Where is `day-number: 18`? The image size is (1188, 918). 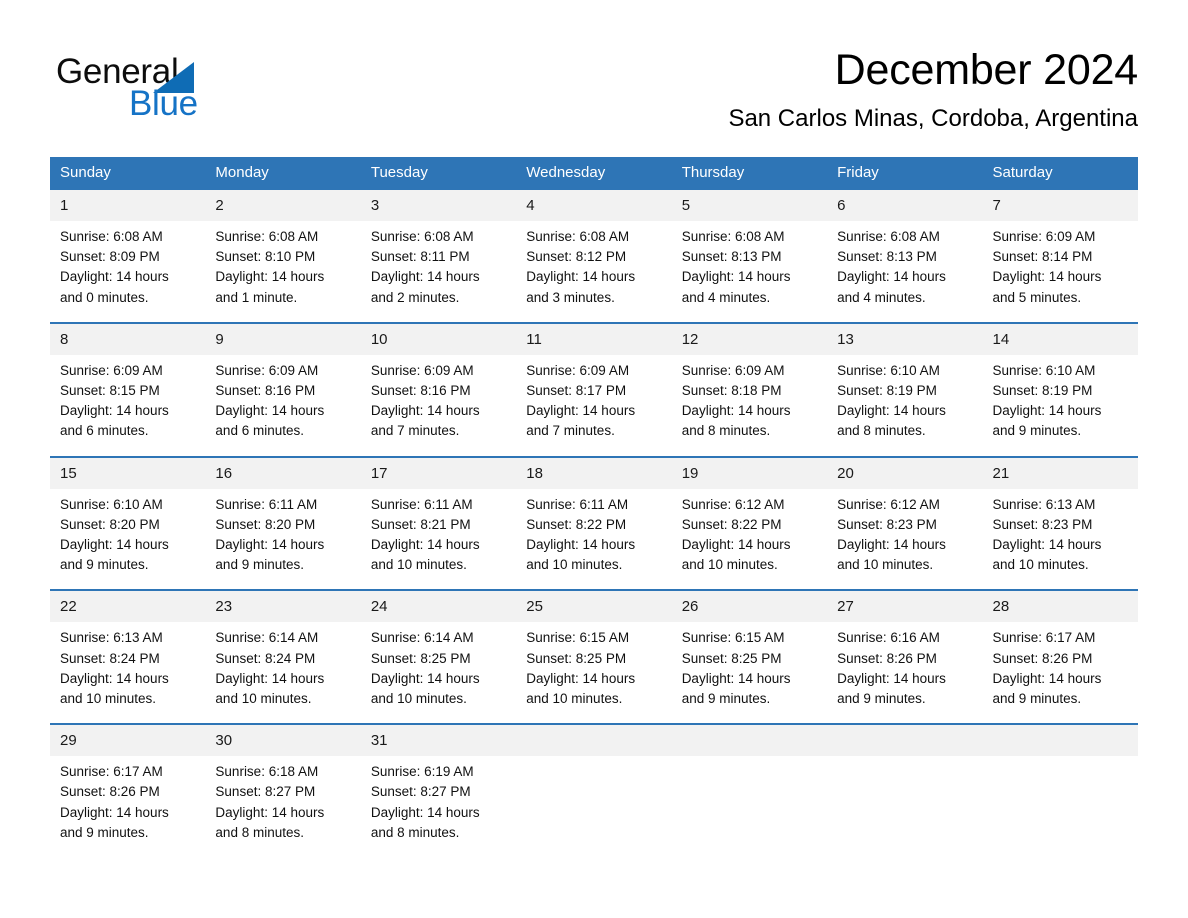 day-number: 18 is located at coordinates (594, 472).